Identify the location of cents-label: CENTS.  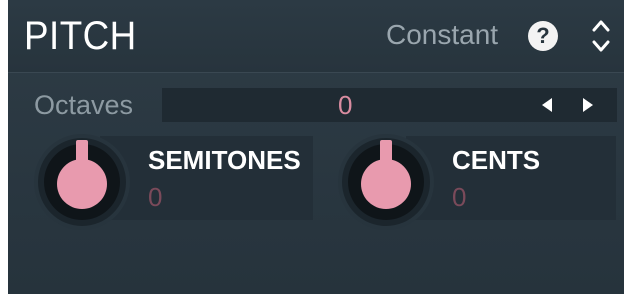
(496, 160).